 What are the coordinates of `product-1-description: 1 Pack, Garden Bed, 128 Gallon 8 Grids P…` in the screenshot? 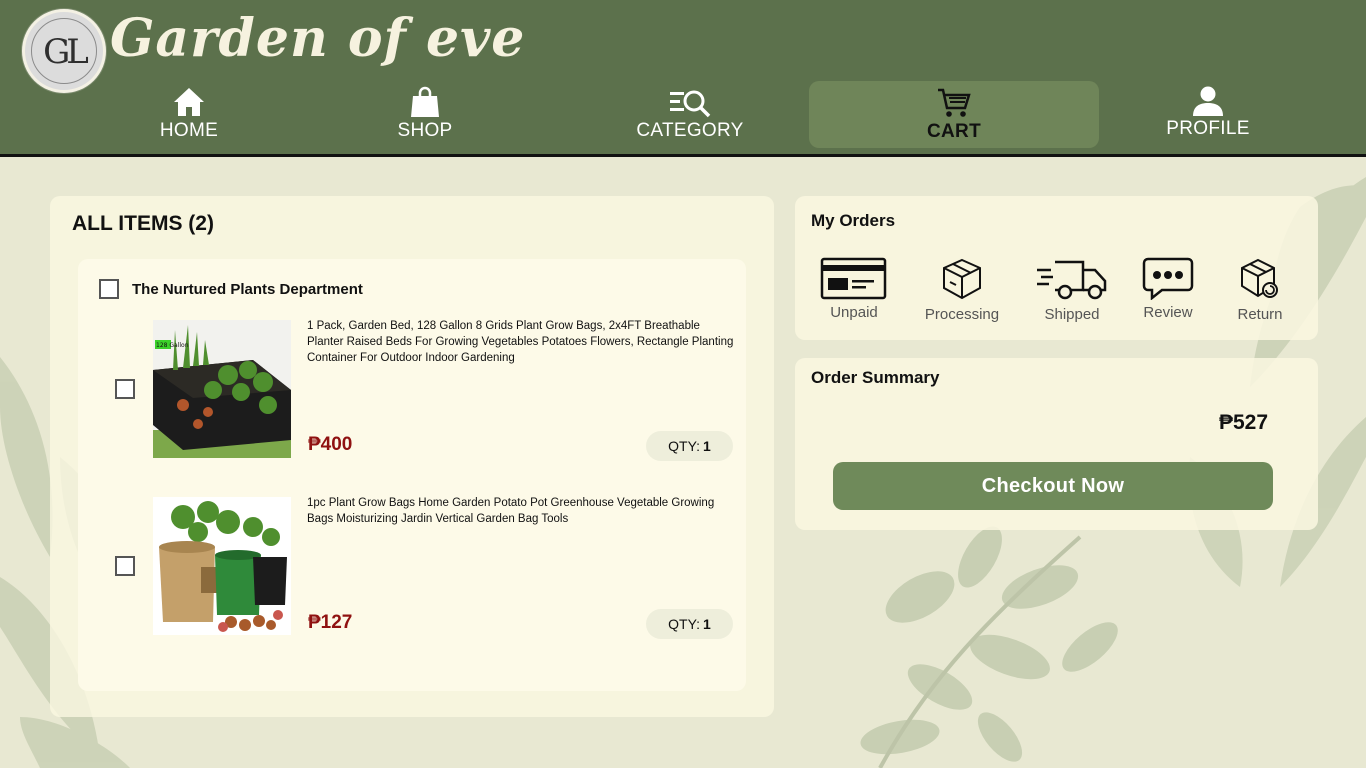 It's located at (522, 342).